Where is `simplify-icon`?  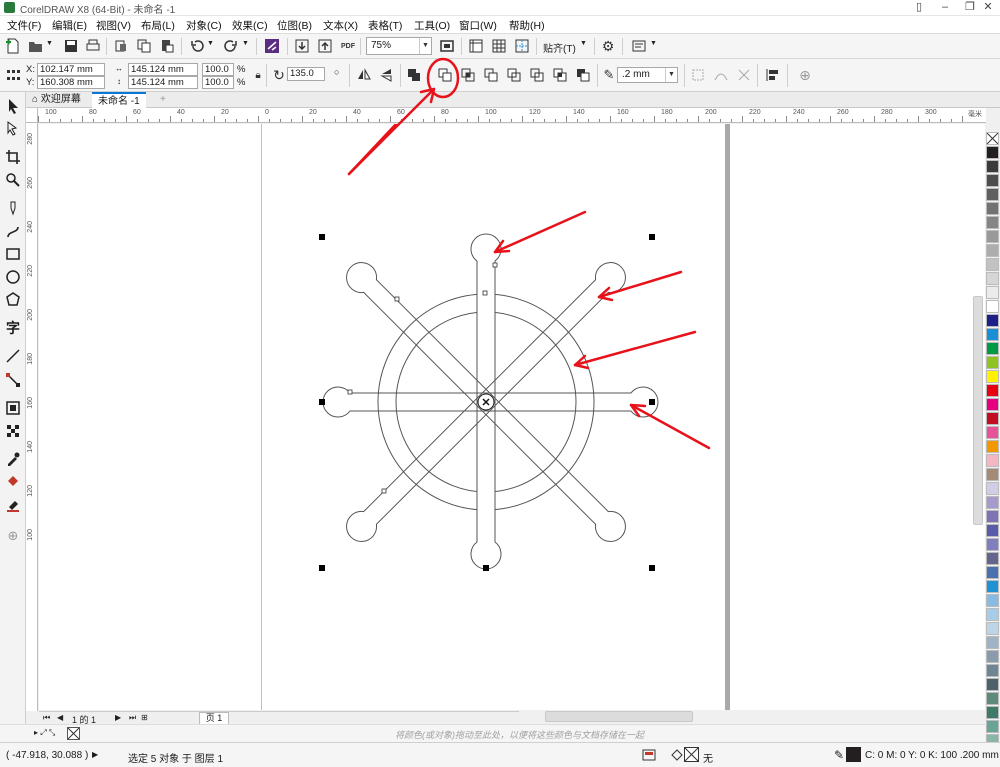 simplify-icon is located at coordinates (491, 75).